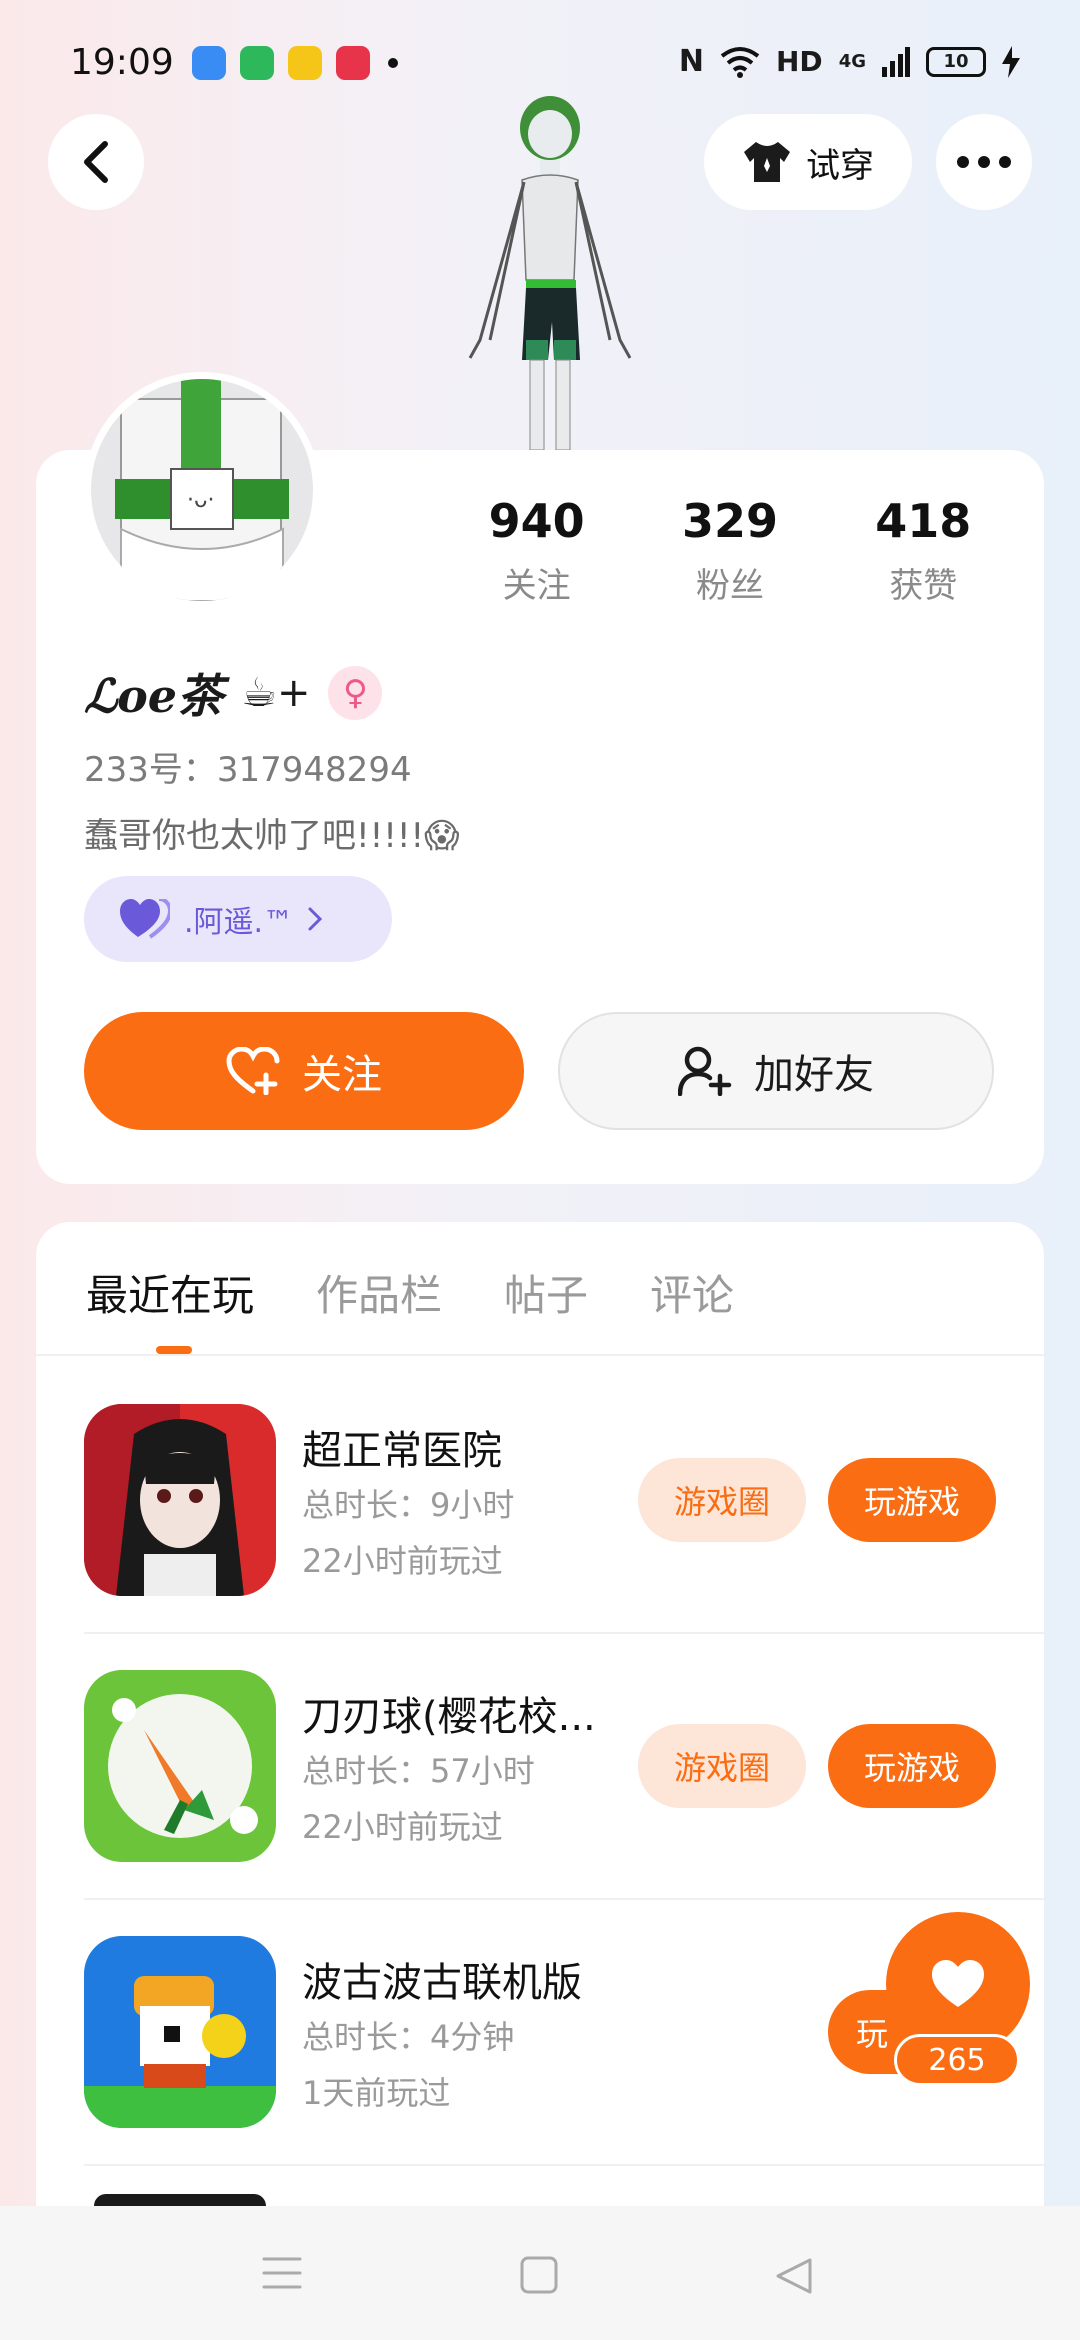 The width and height of the screenshot is (1080, 2340). Describe the element at coordinates (275, 693) in the screenshot. I see `tea-badge: ☕+` at that location.